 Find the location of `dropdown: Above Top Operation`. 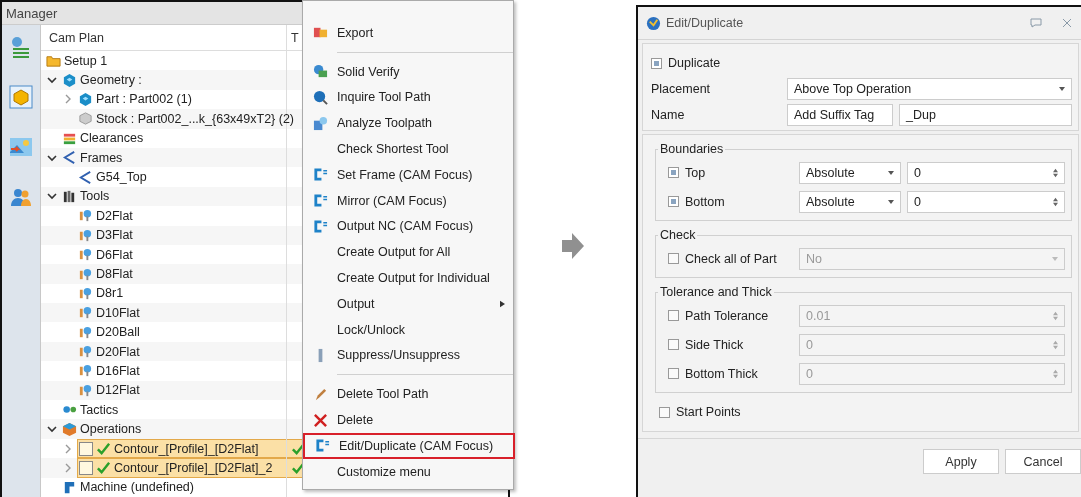

dropdown: Above Top Operation is located at coordinates (929, 89).